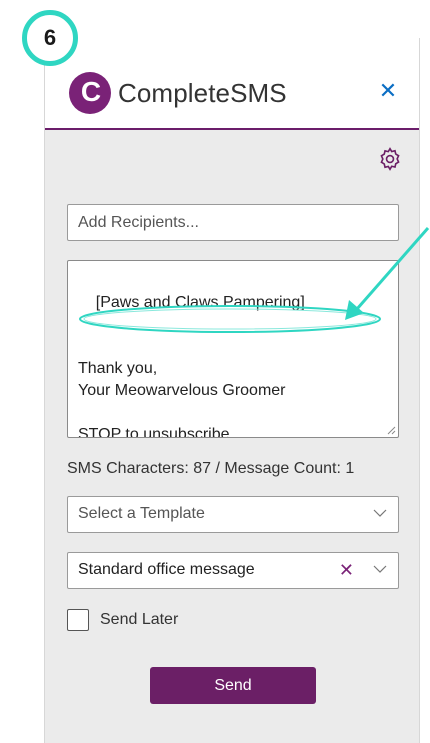 Image resolution: width=430 pixels, height=743 pixels. I want to click on close-icon: ✕, so click(388, 91).